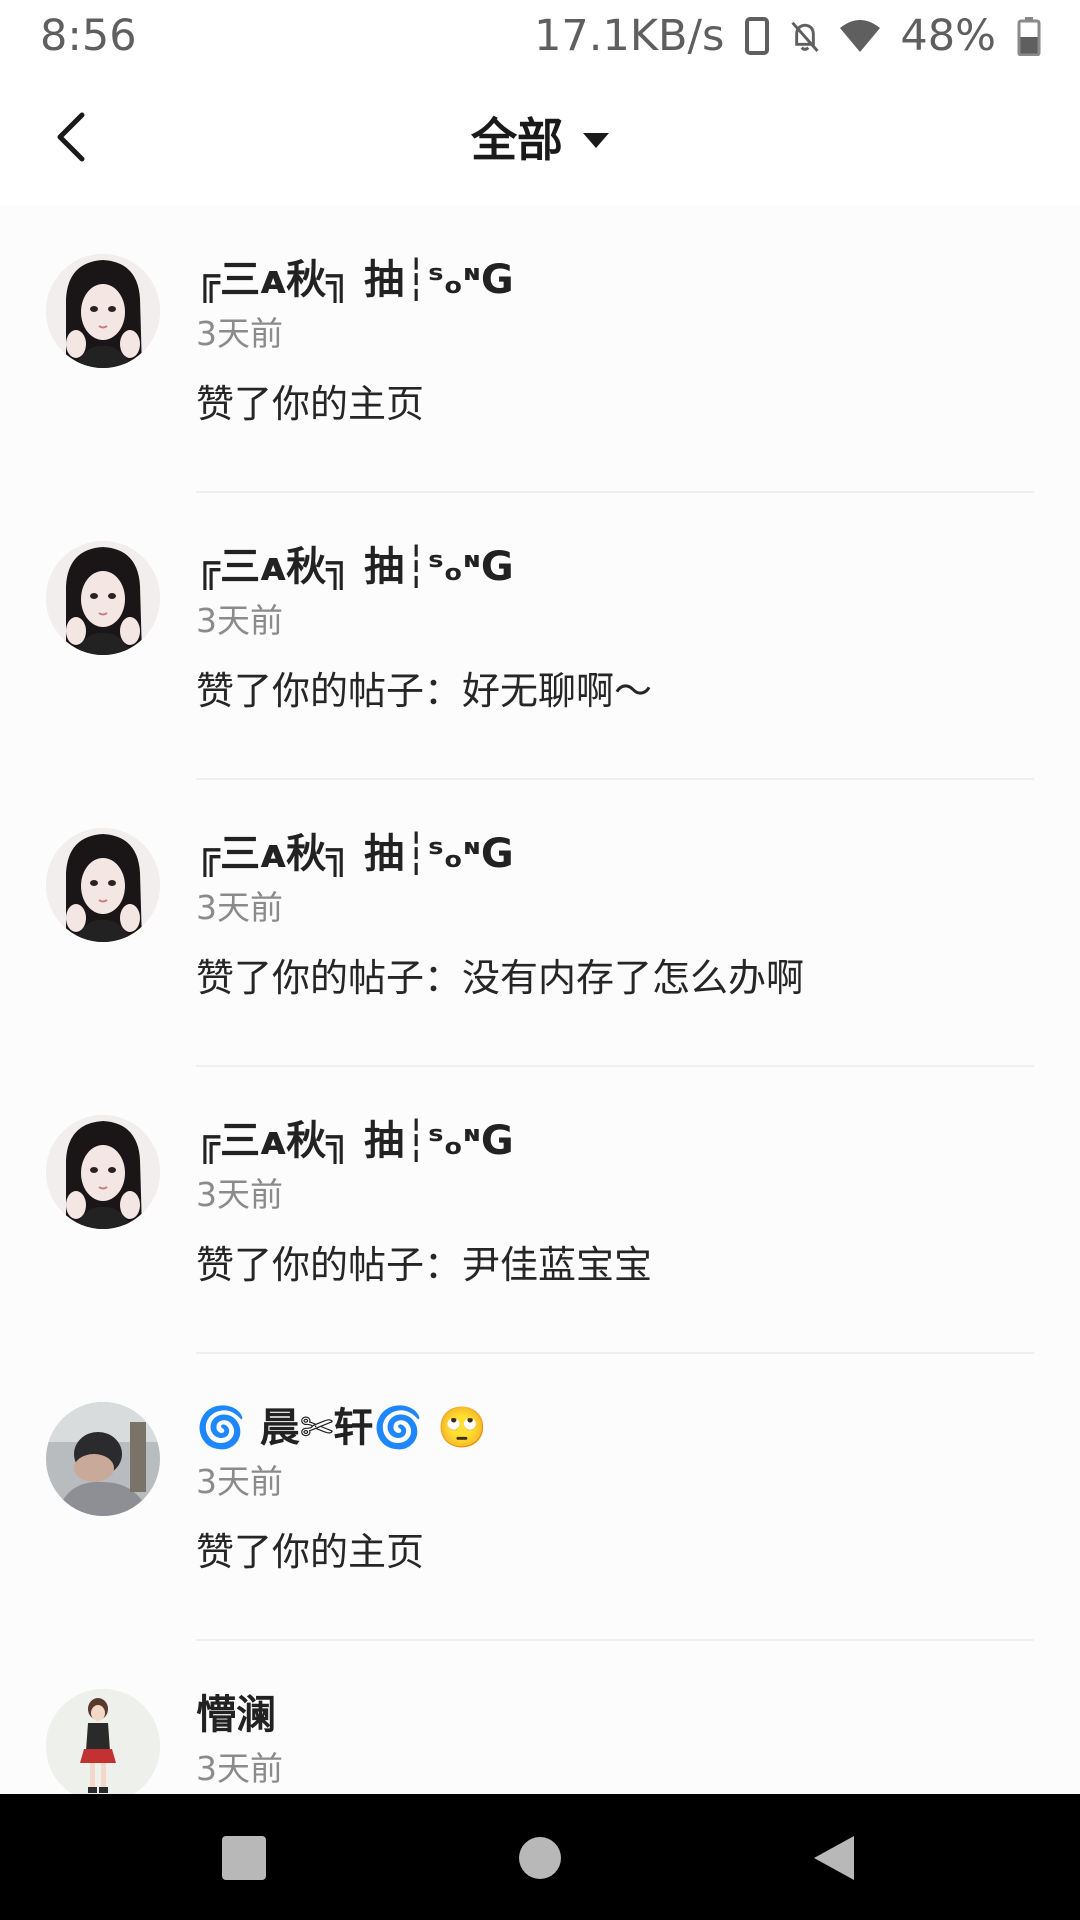  I want to click on user-name: 🌀 晨✄轩🌀 🙄, so click(341, 1428).